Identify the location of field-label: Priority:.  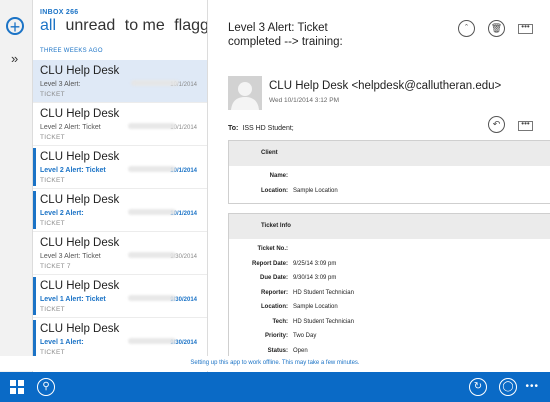
(276, 336).